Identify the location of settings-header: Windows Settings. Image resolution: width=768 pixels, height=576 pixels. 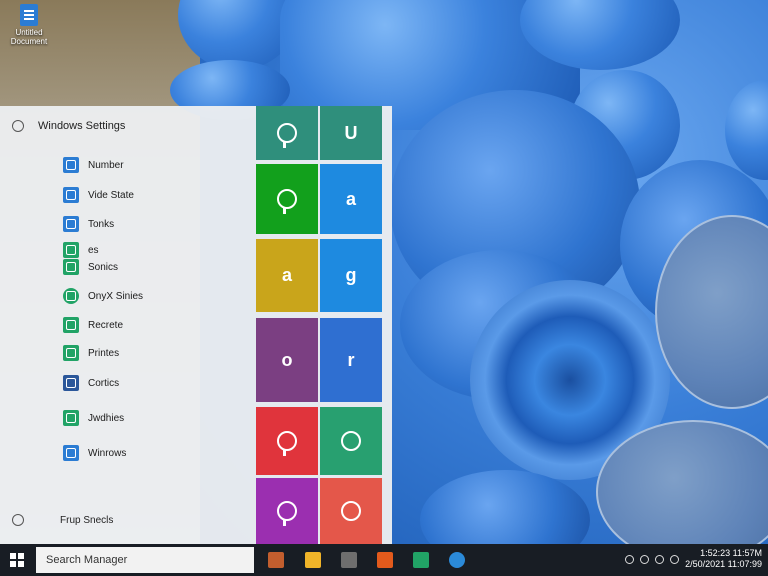
(68, 126).